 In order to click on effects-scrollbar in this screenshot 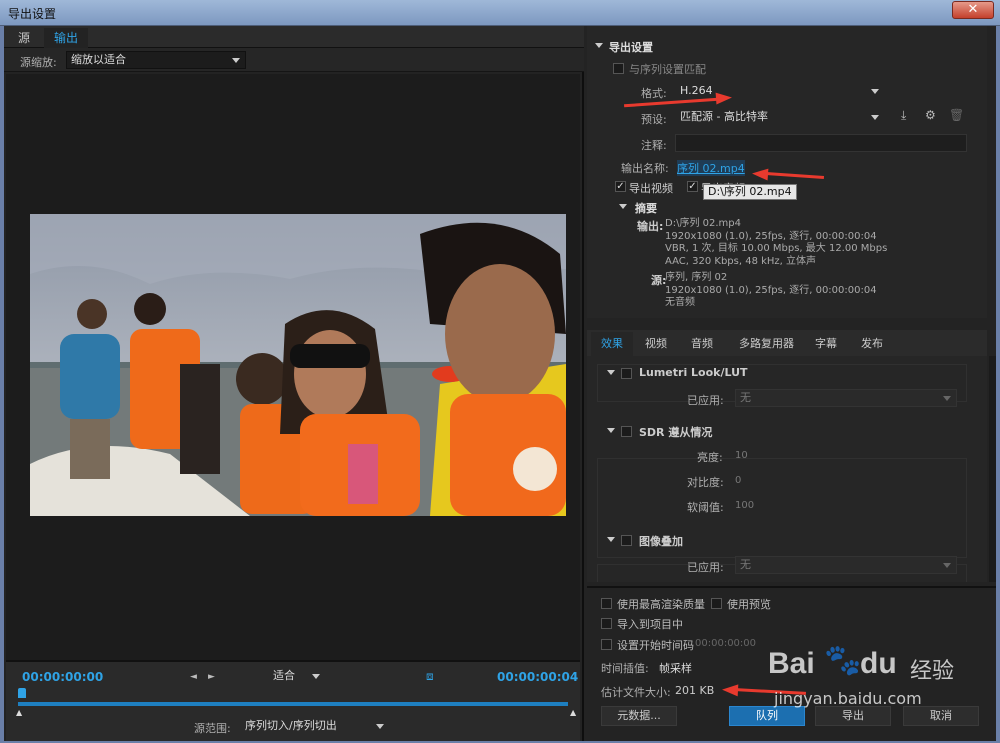, I will do `click(992, 469)`.